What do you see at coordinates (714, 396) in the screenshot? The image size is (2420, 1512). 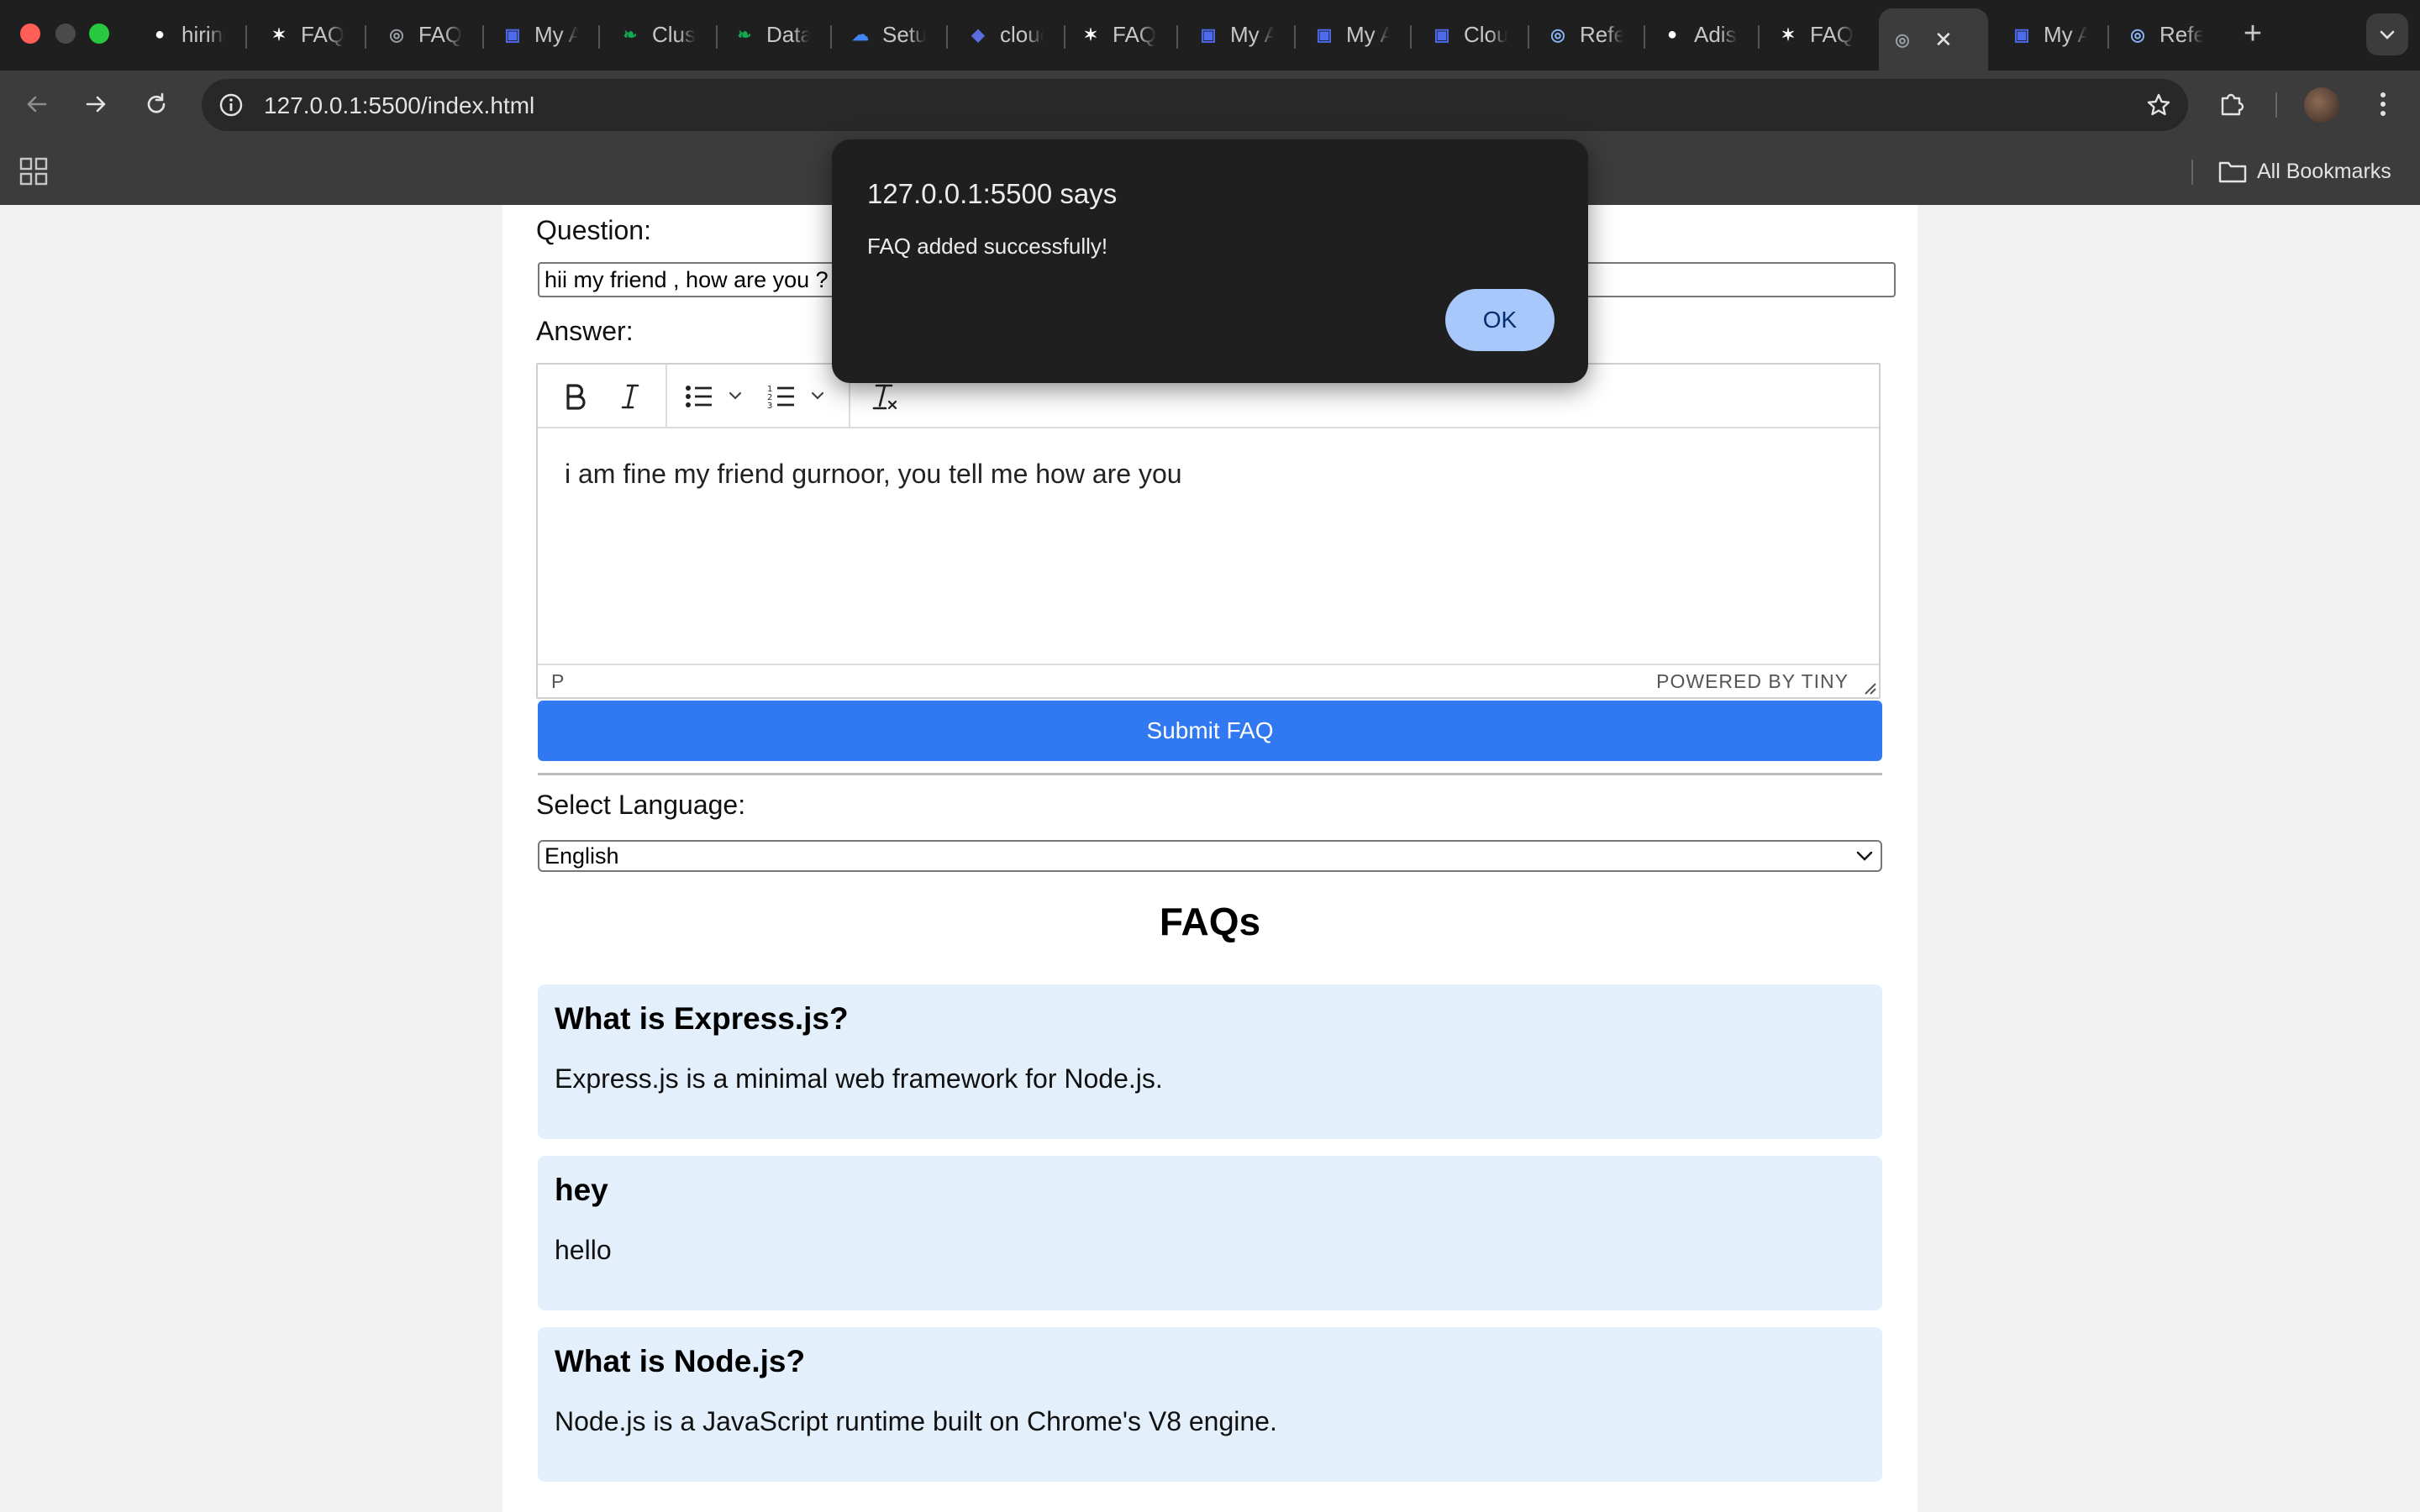 I see `bullet-list-icon` at bounding box center [714, 396].